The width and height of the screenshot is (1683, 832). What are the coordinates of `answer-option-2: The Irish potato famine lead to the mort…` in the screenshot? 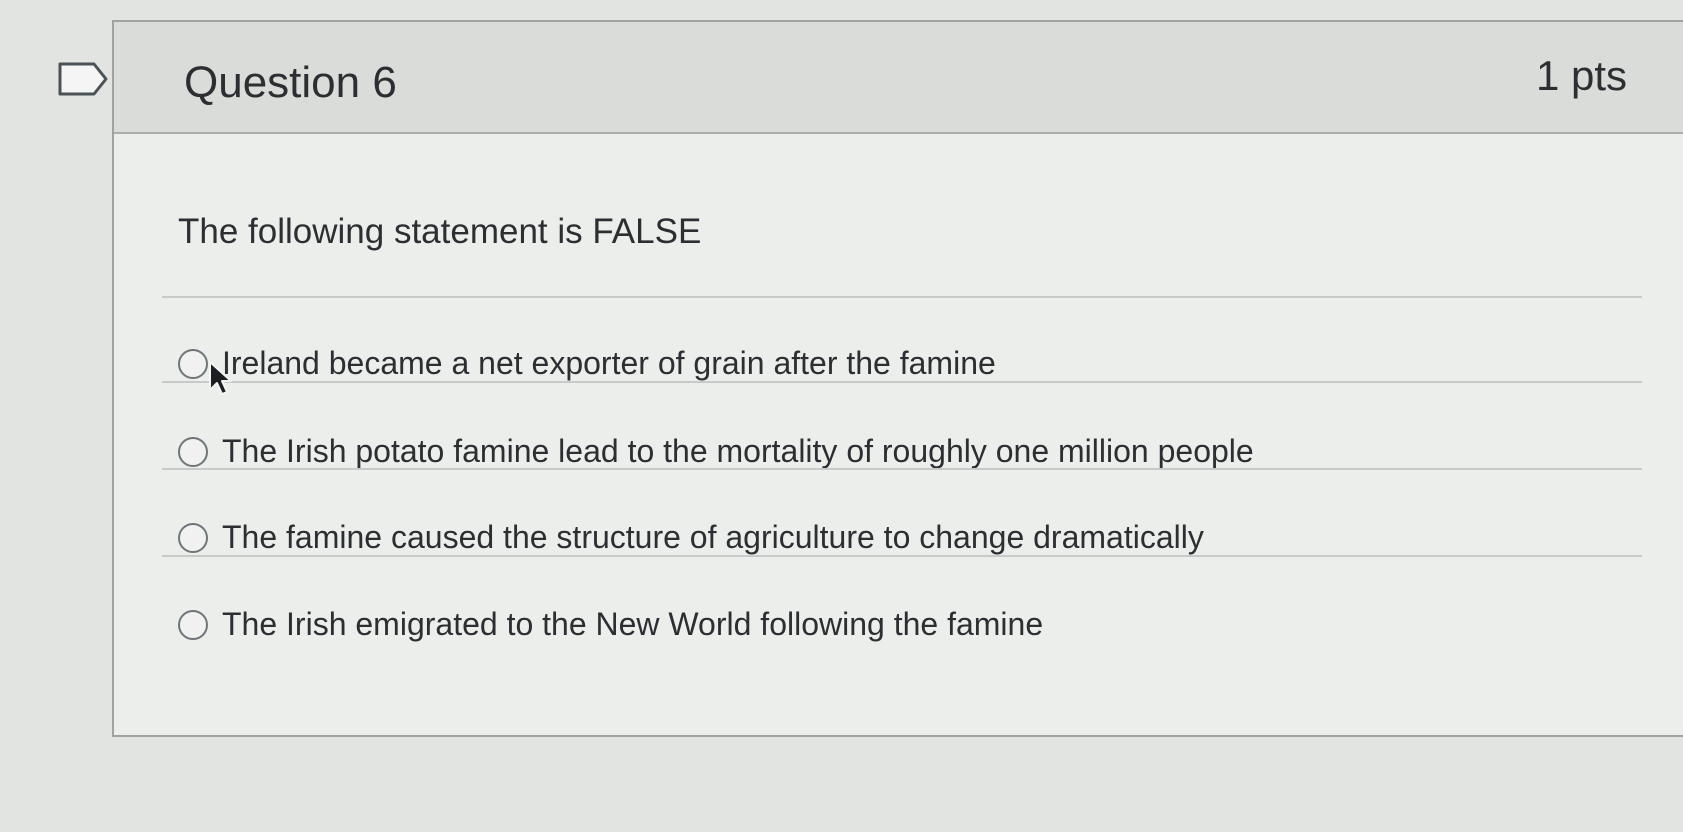 It's located at (716, 451).